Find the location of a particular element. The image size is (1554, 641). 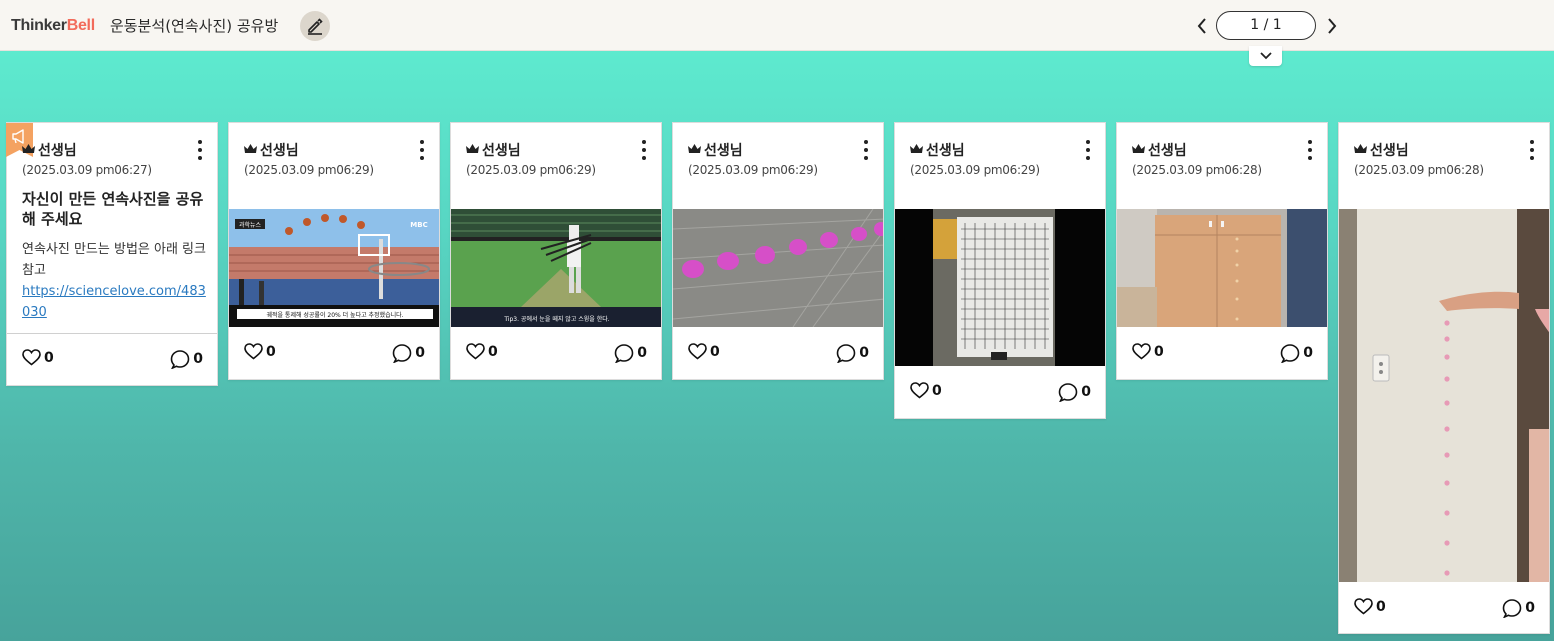

falling-ball-wall-image is located at coordinates (1444, 395).